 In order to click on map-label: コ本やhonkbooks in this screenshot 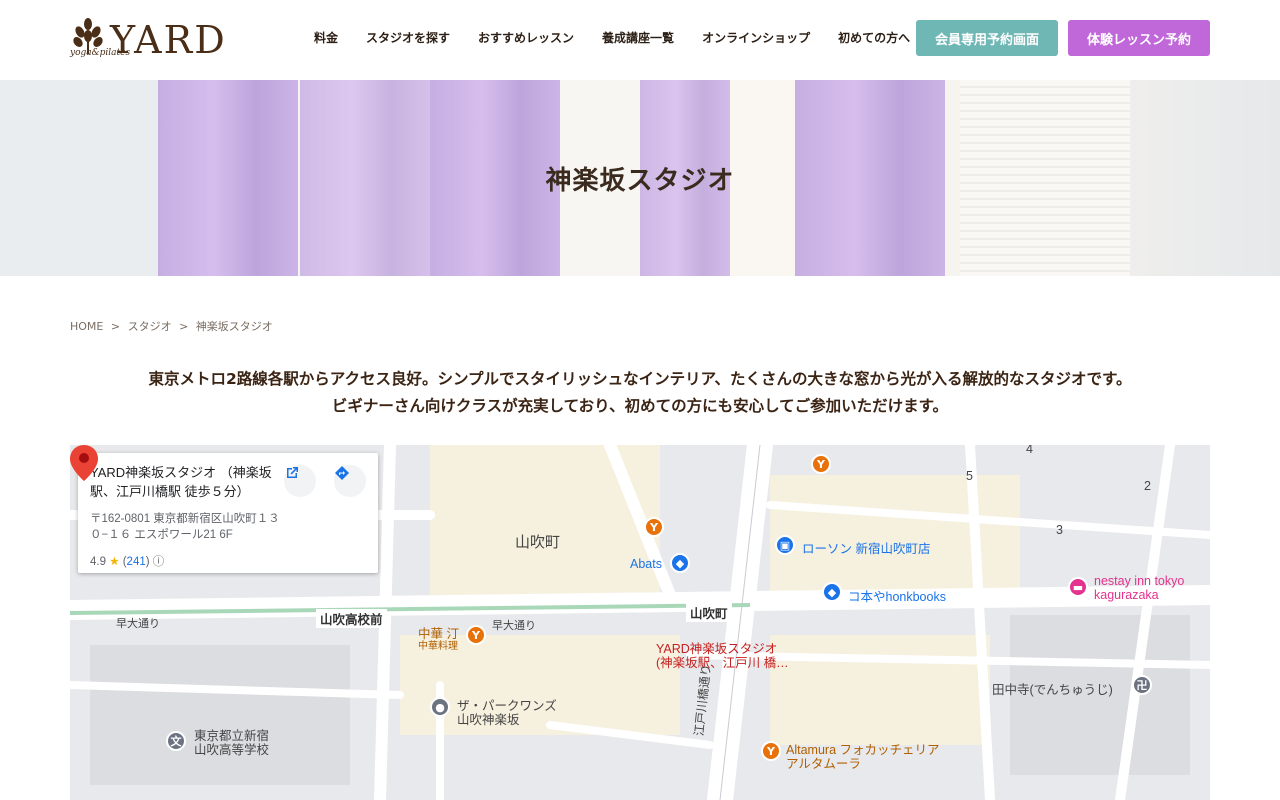, I will do `click(897, 595)`.